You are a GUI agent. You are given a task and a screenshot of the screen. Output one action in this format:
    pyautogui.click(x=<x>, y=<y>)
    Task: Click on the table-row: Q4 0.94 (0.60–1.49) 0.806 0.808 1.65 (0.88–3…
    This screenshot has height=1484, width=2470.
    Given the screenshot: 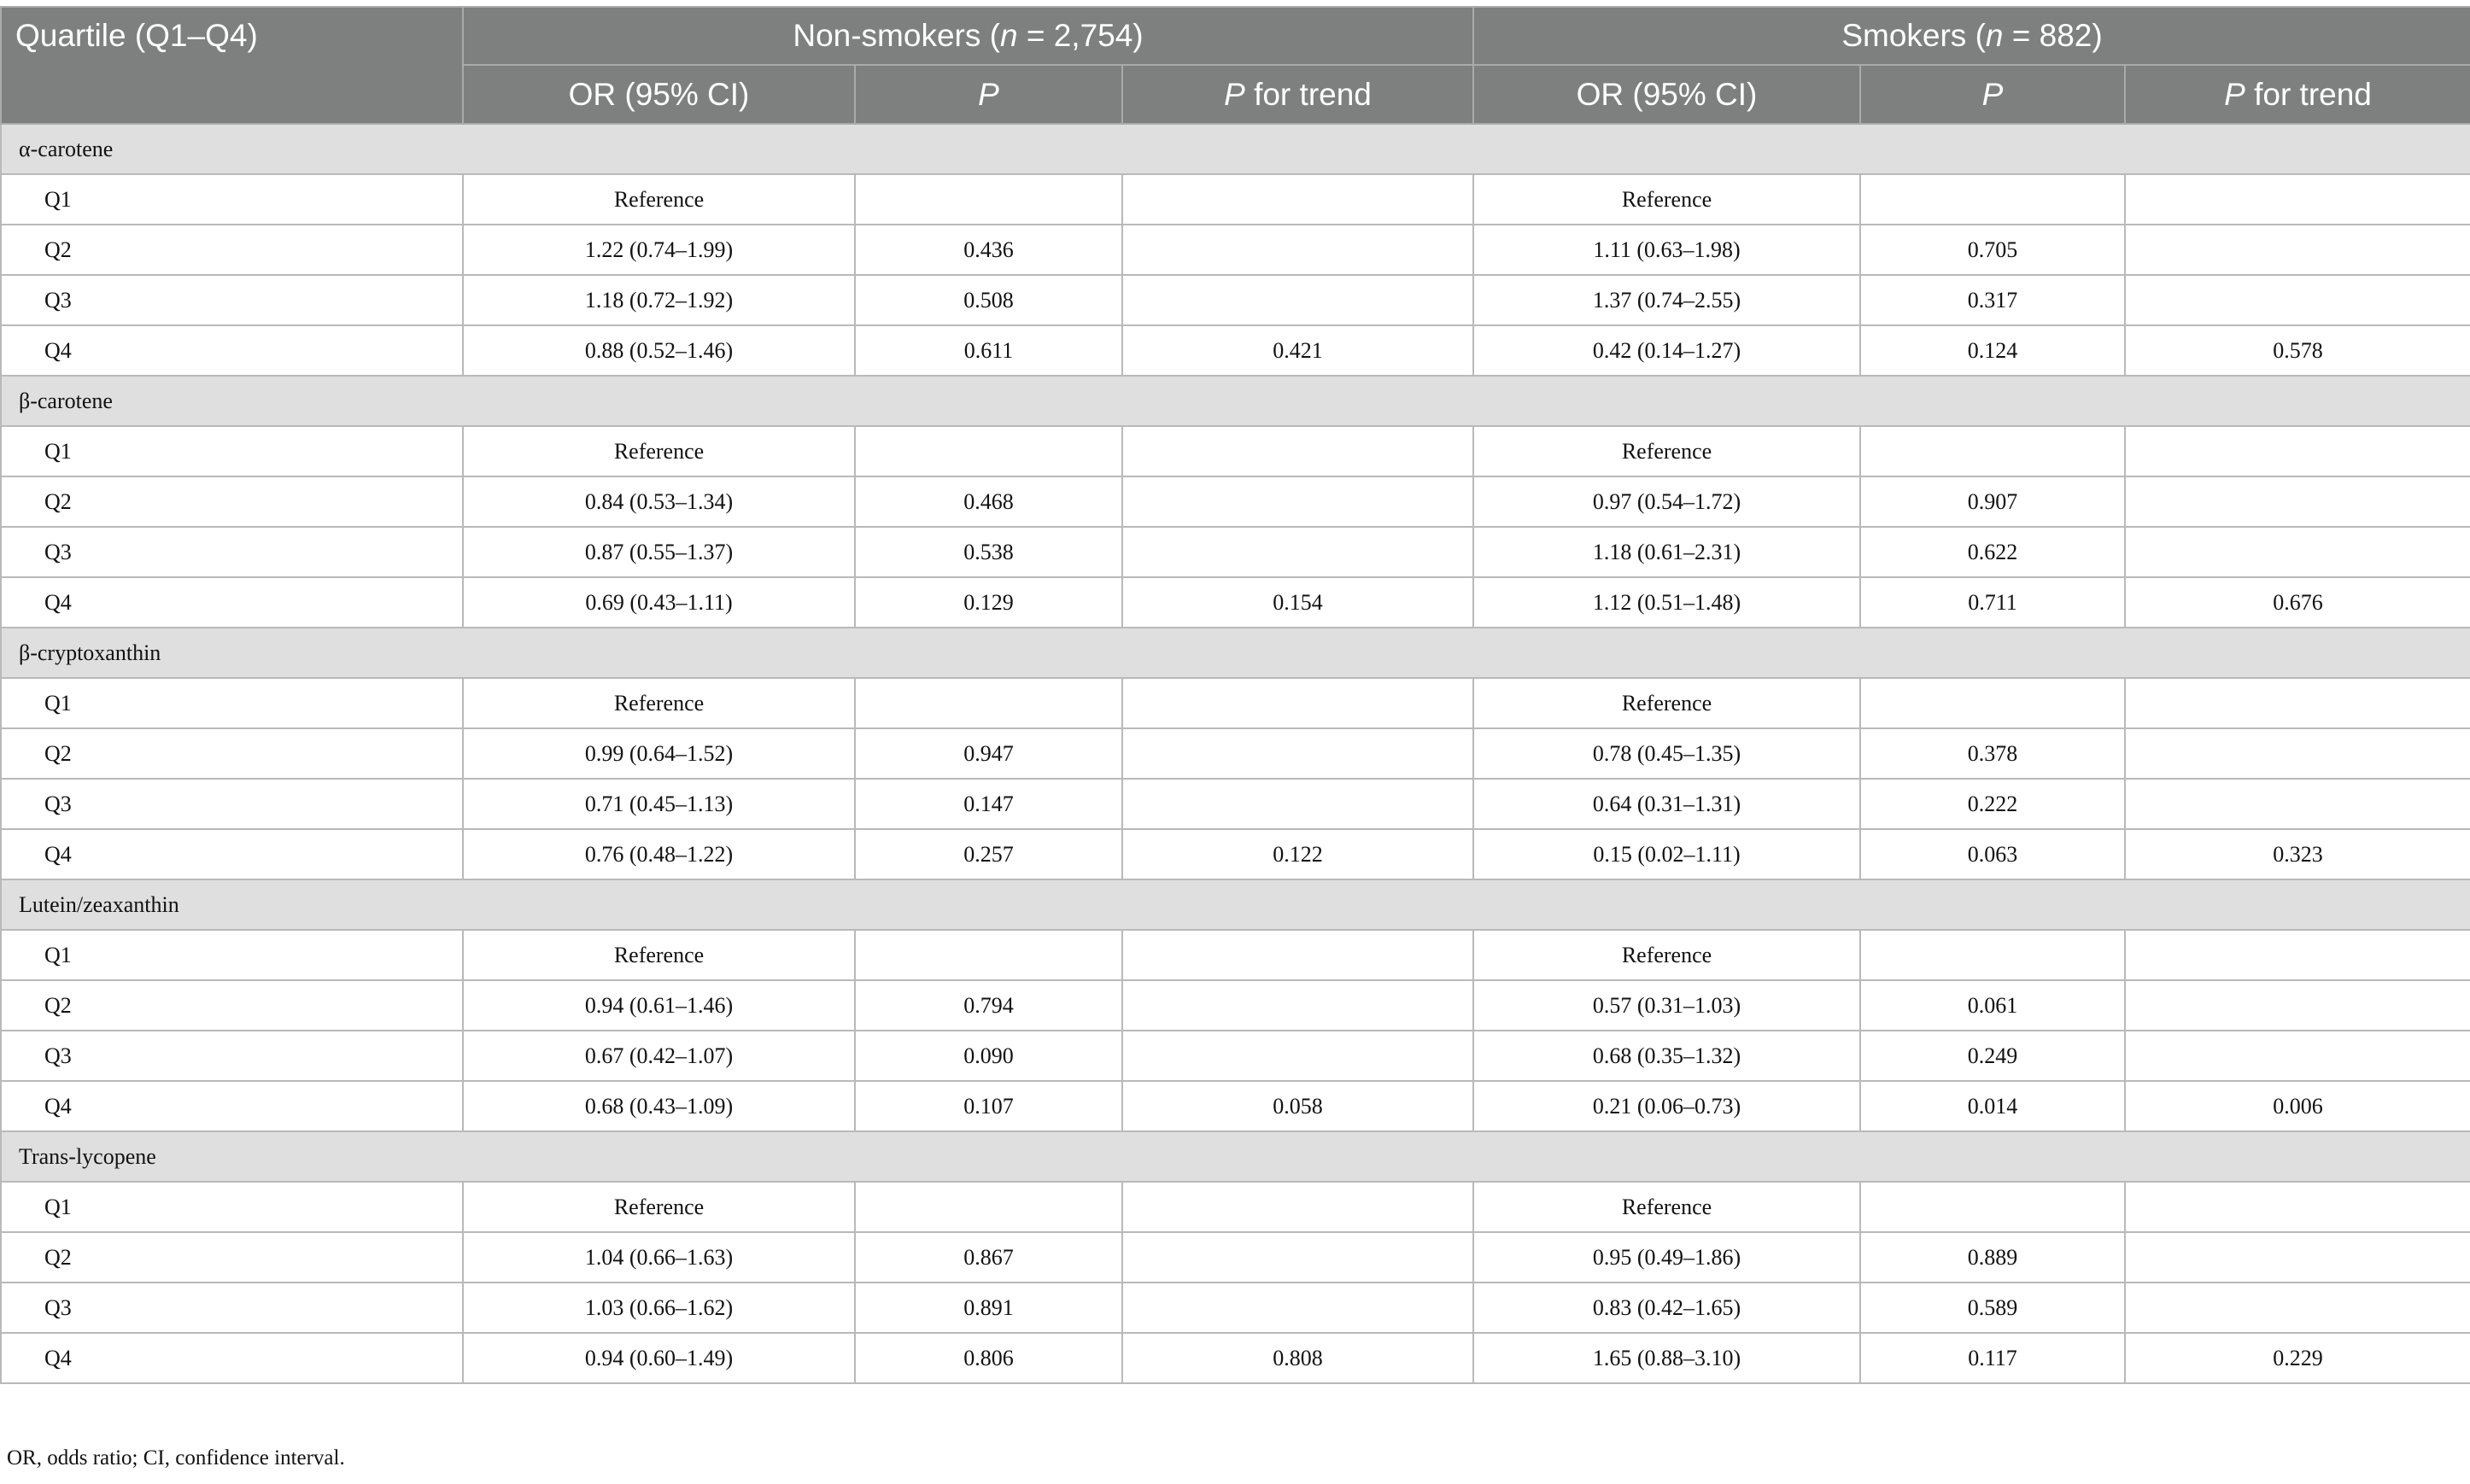 What is the action you would take?
    pyautogui.click(x=1235, y=1358)
    